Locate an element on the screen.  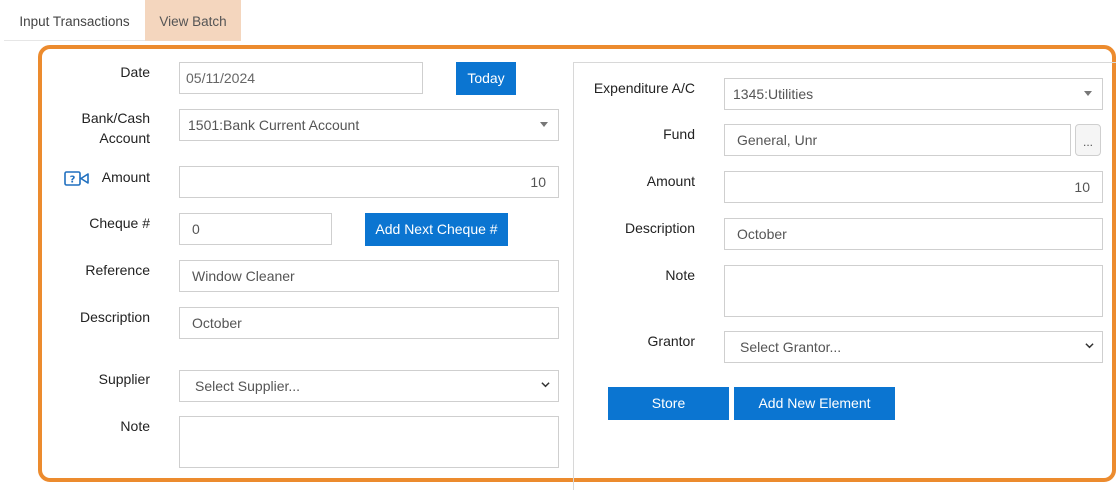
expenditure-label: Expenditure A/C is located at coordinates (644, 88).